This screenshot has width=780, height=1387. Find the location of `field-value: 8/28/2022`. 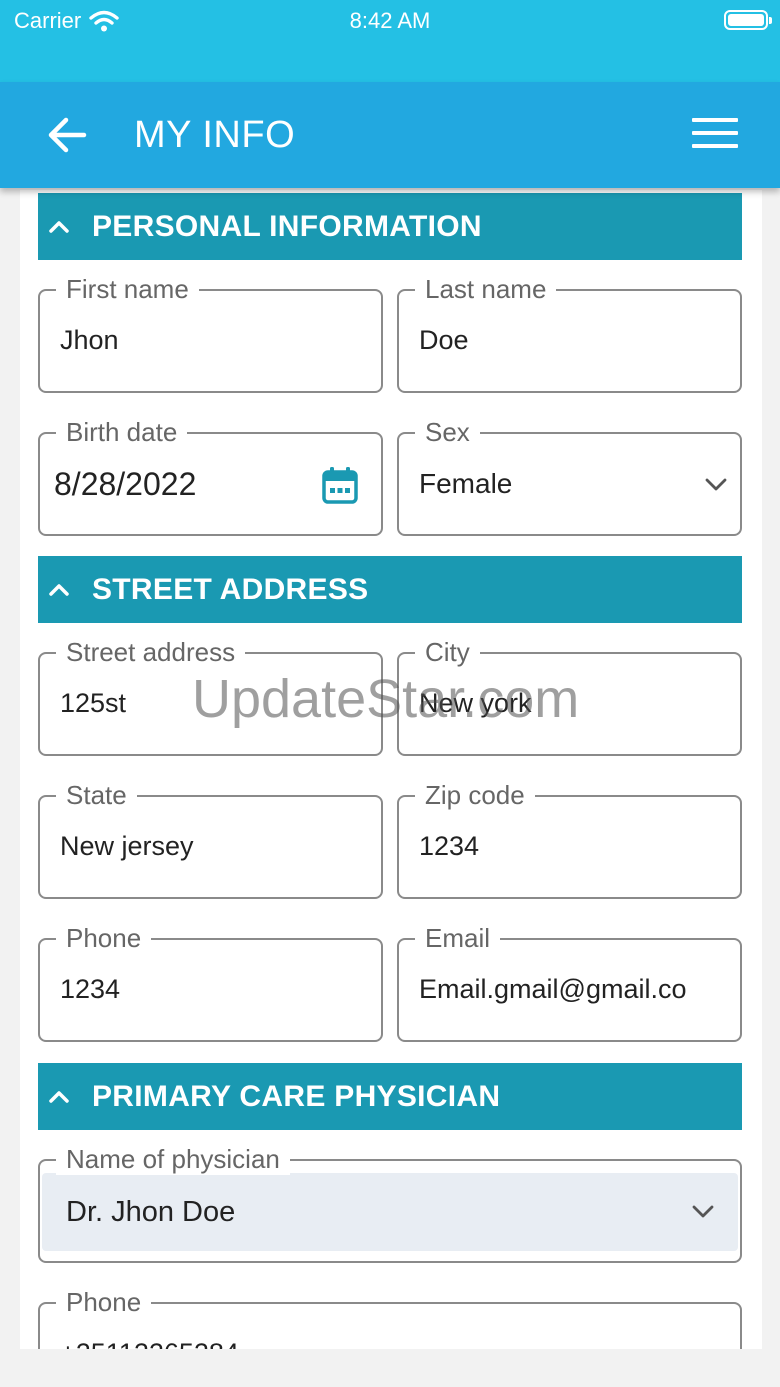

field-value: 8/28/2022 is located at coordinates (125, 484).